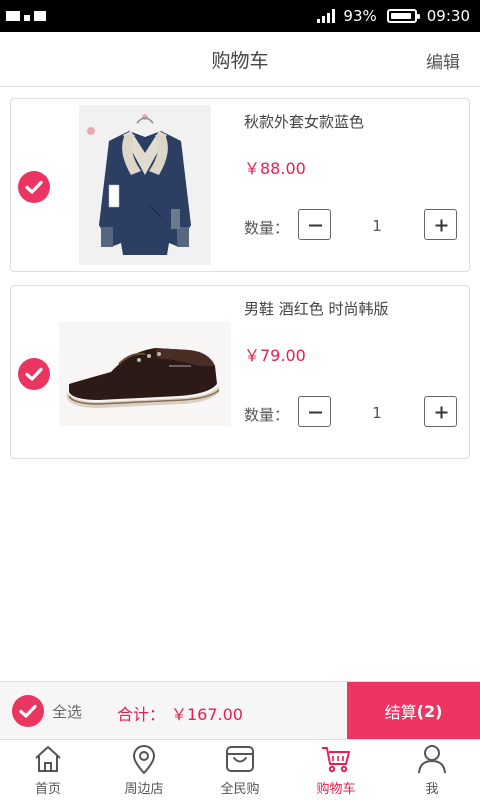 Image resolution: width=480 pixels, height=800 pixels. I want to click on battery-percent: 93%, so click(360, 16).